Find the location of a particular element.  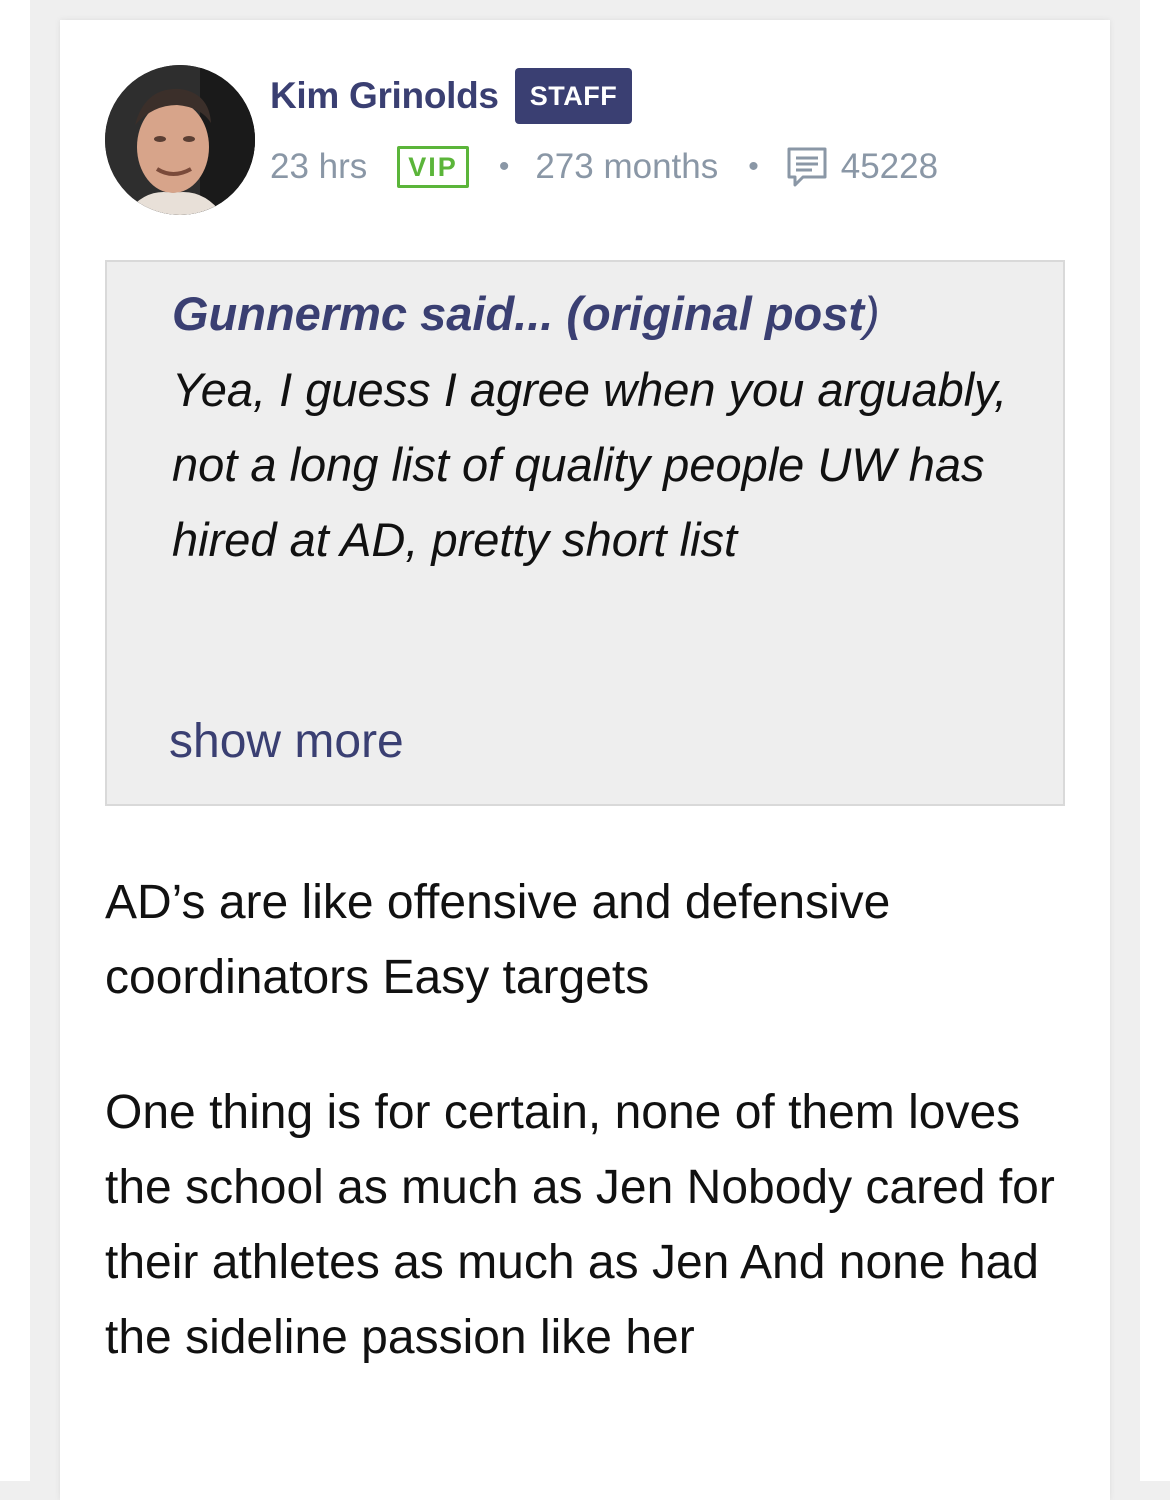

meta-row: 23 hrs VIP • 273 months • 45228 is located at coordinates (604, 167).